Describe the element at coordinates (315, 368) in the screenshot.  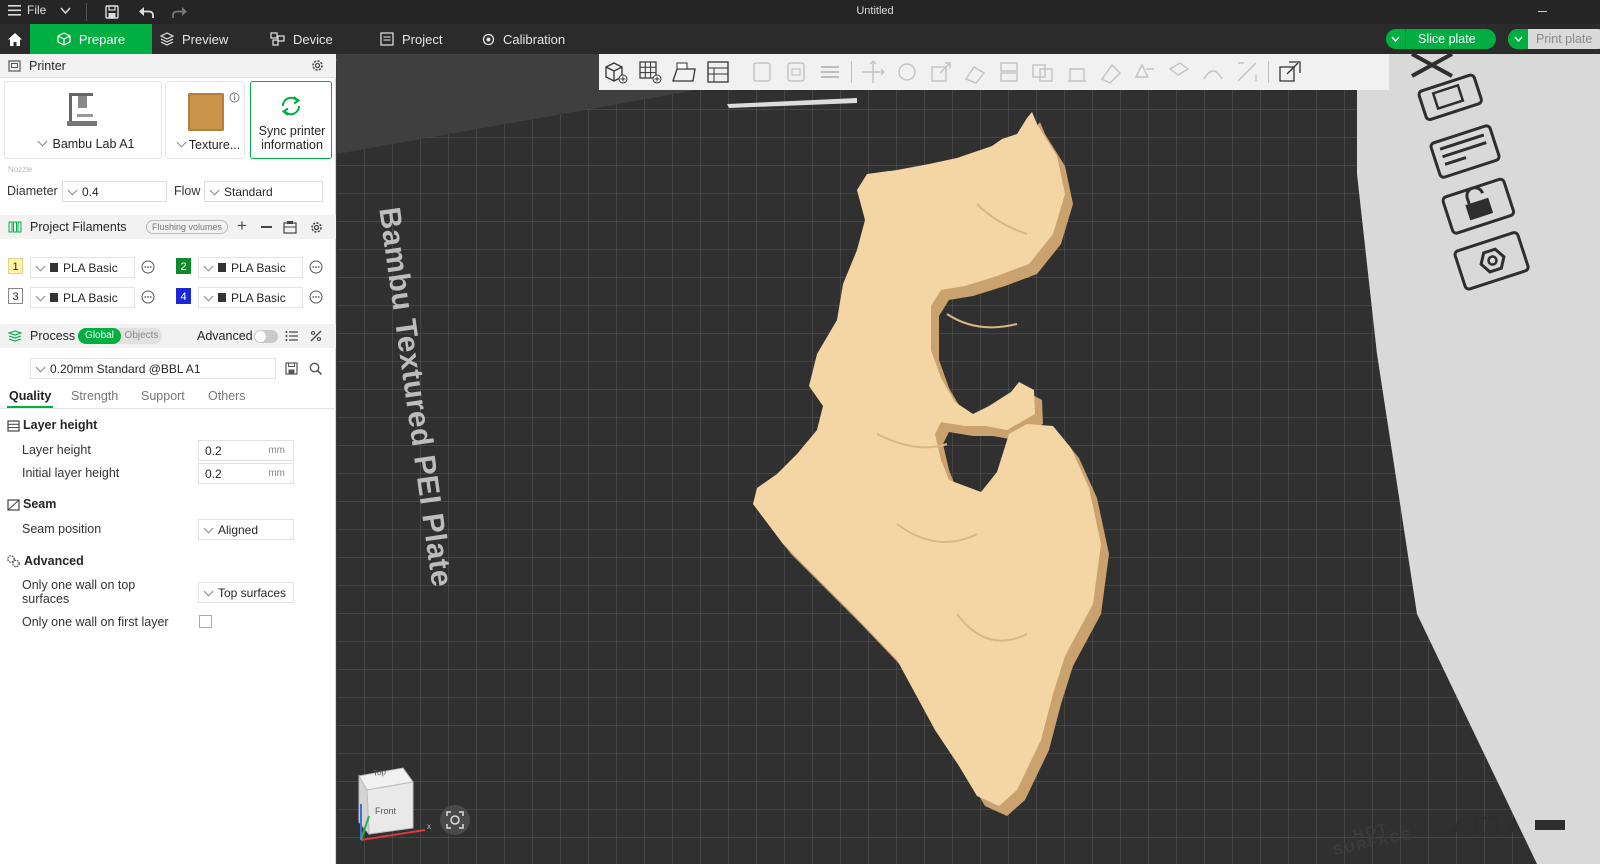
I see `search-icon` at that location.